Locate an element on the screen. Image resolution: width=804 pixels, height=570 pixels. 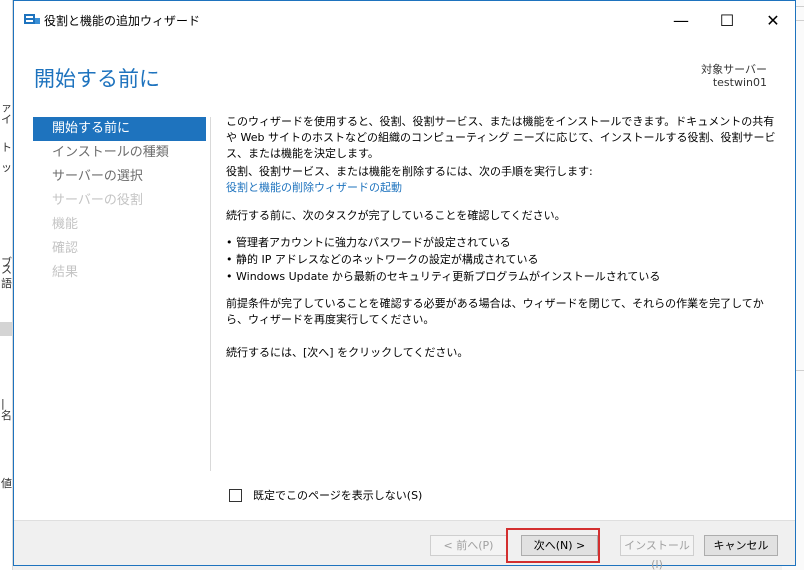
nav-item-server-roles: サーバーの役割 is located at coordinates (97, 200).